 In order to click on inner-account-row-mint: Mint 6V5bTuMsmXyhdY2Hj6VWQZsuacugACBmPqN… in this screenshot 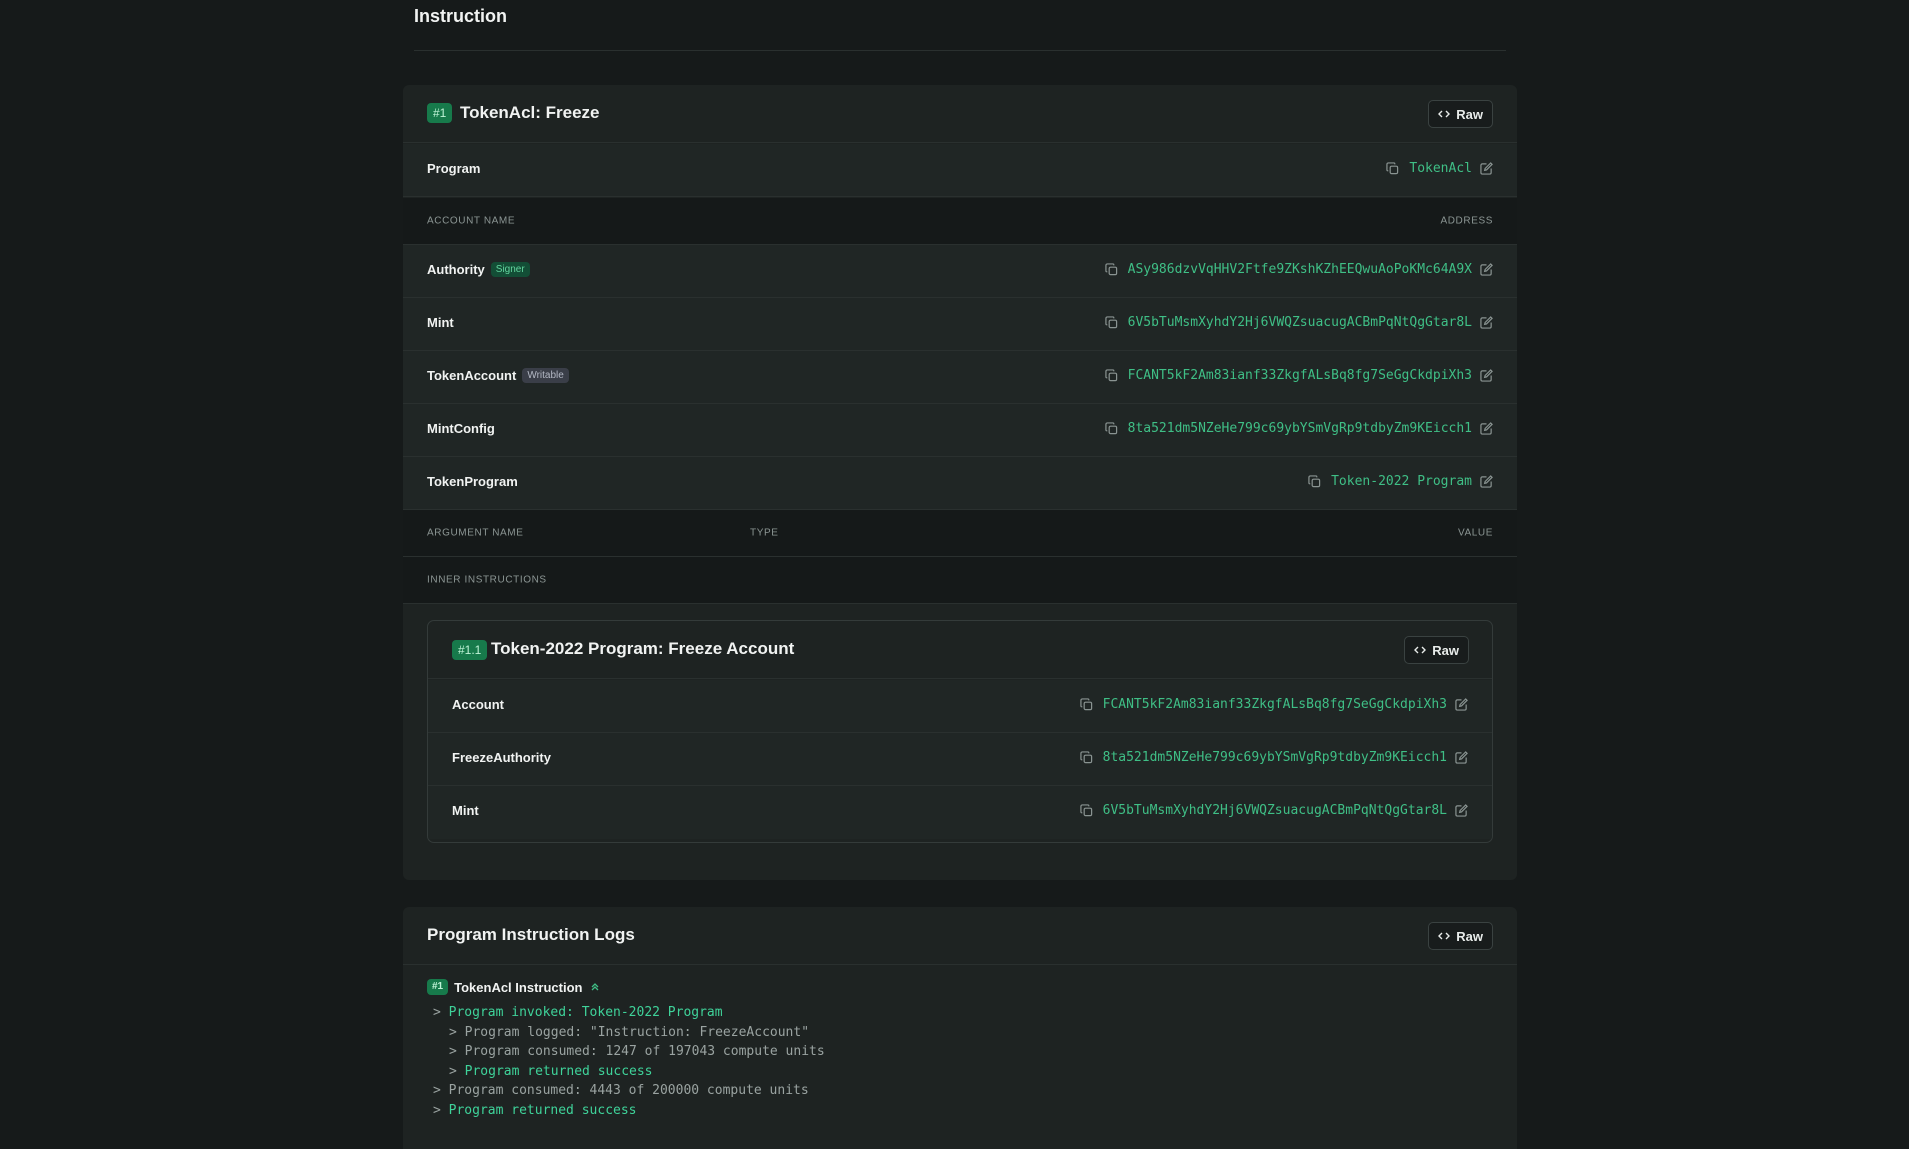, I will do `click(960, 812)`.